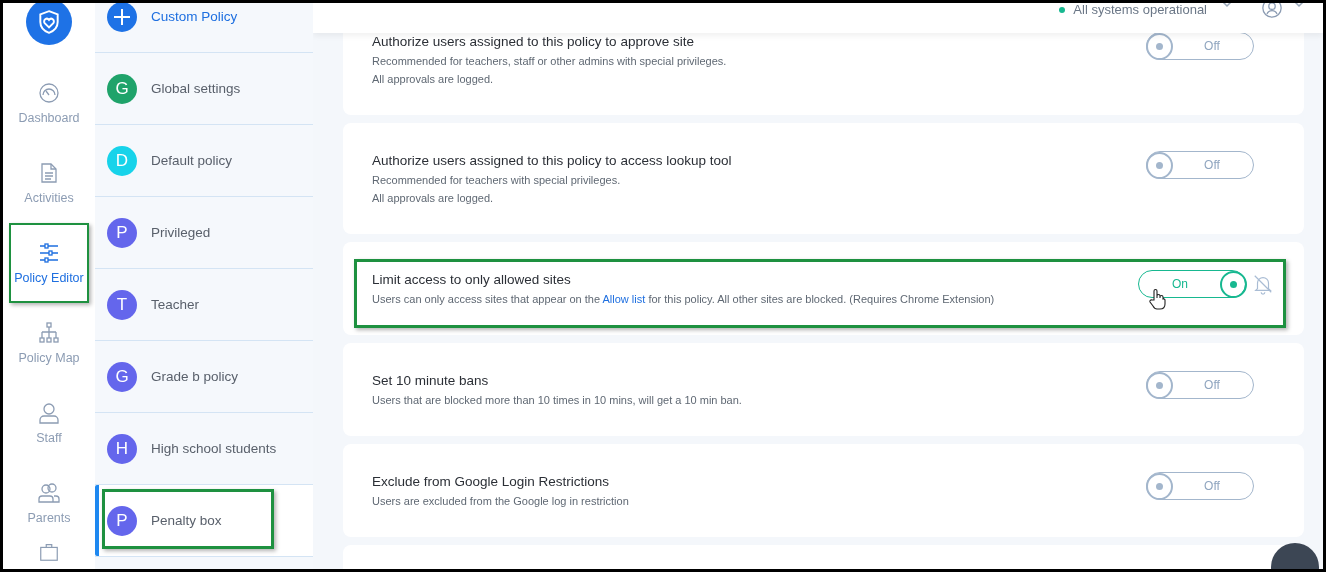  What do you see at coordinates (1062, 9) in the screenshot?
I see `status-dot` at bounding box center [1062, 9].